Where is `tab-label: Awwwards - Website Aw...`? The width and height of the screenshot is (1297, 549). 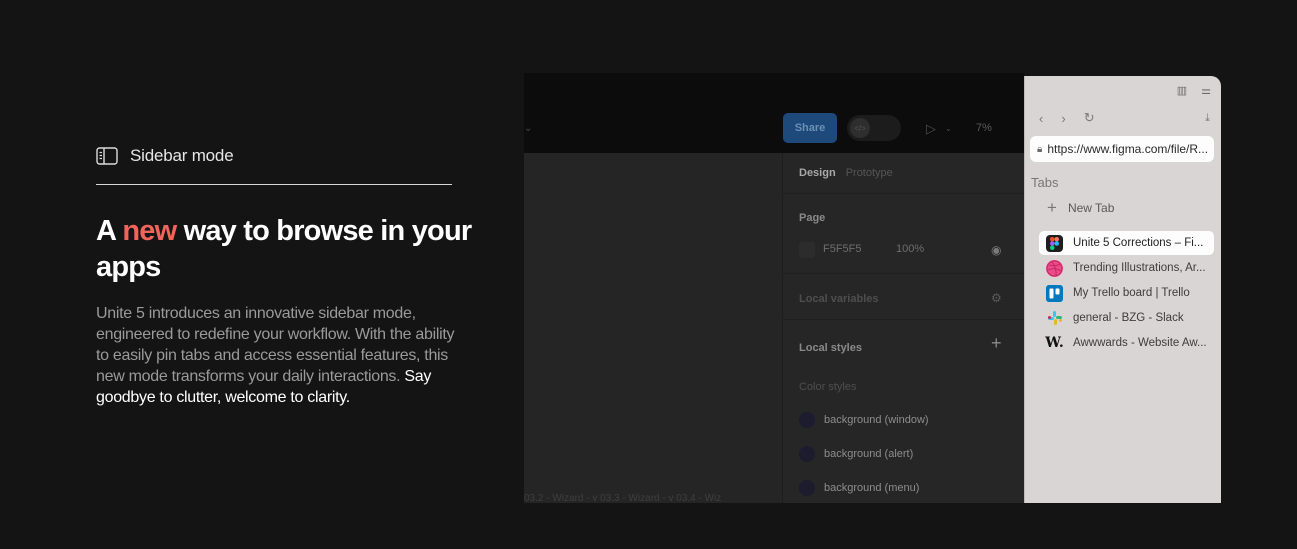
tab-label: Awwwards - Website Aw... is located at coordinates (1140, 343).